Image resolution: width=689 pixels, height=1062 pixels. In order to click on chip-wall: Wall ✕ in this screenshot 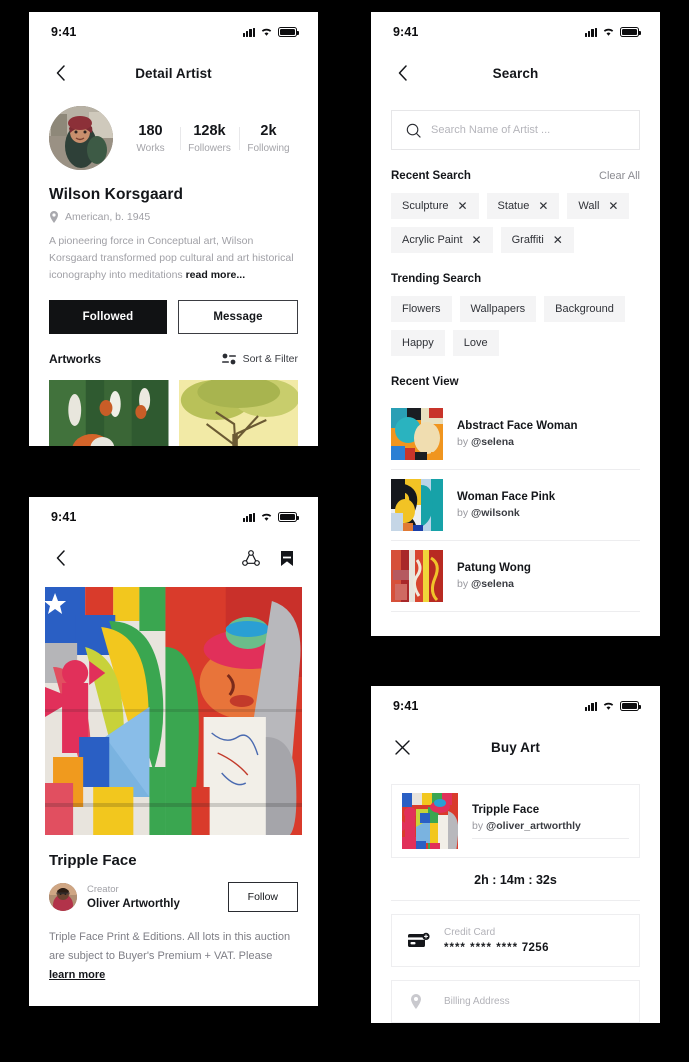, I will do `click(598, 206)`.